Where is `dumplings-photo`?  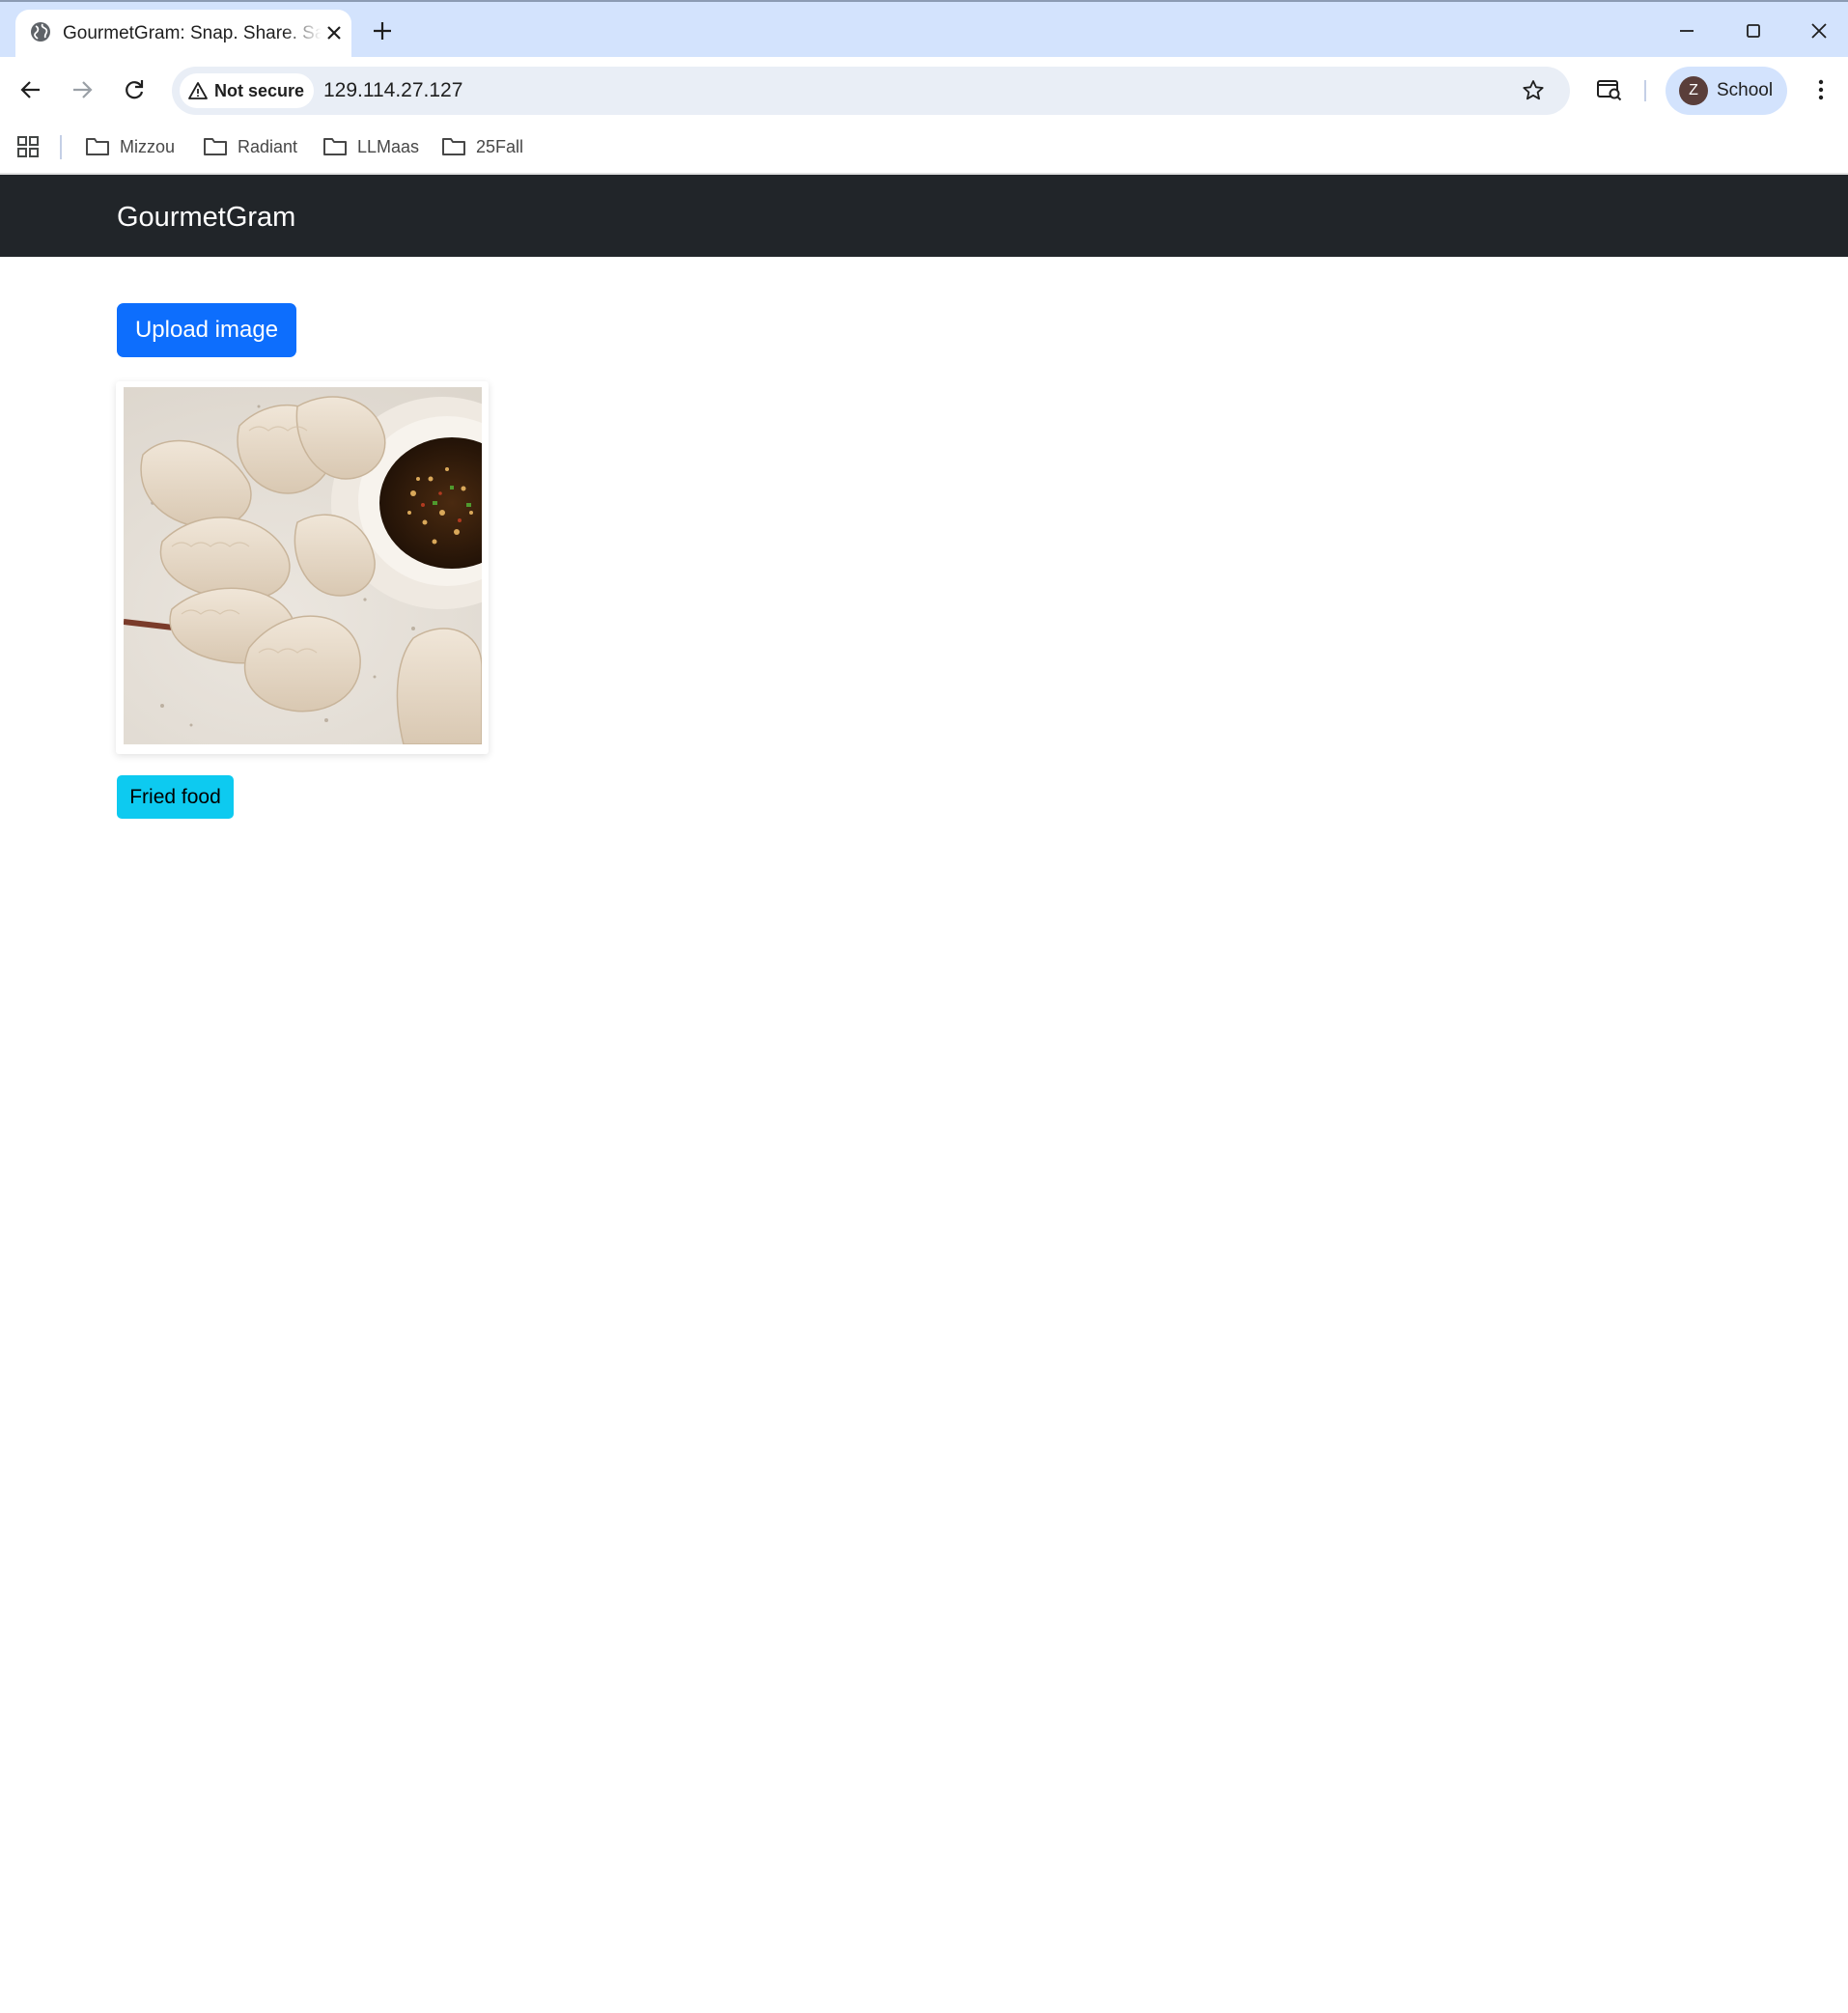 dumplings-photo is located at coordinates (303, 565).